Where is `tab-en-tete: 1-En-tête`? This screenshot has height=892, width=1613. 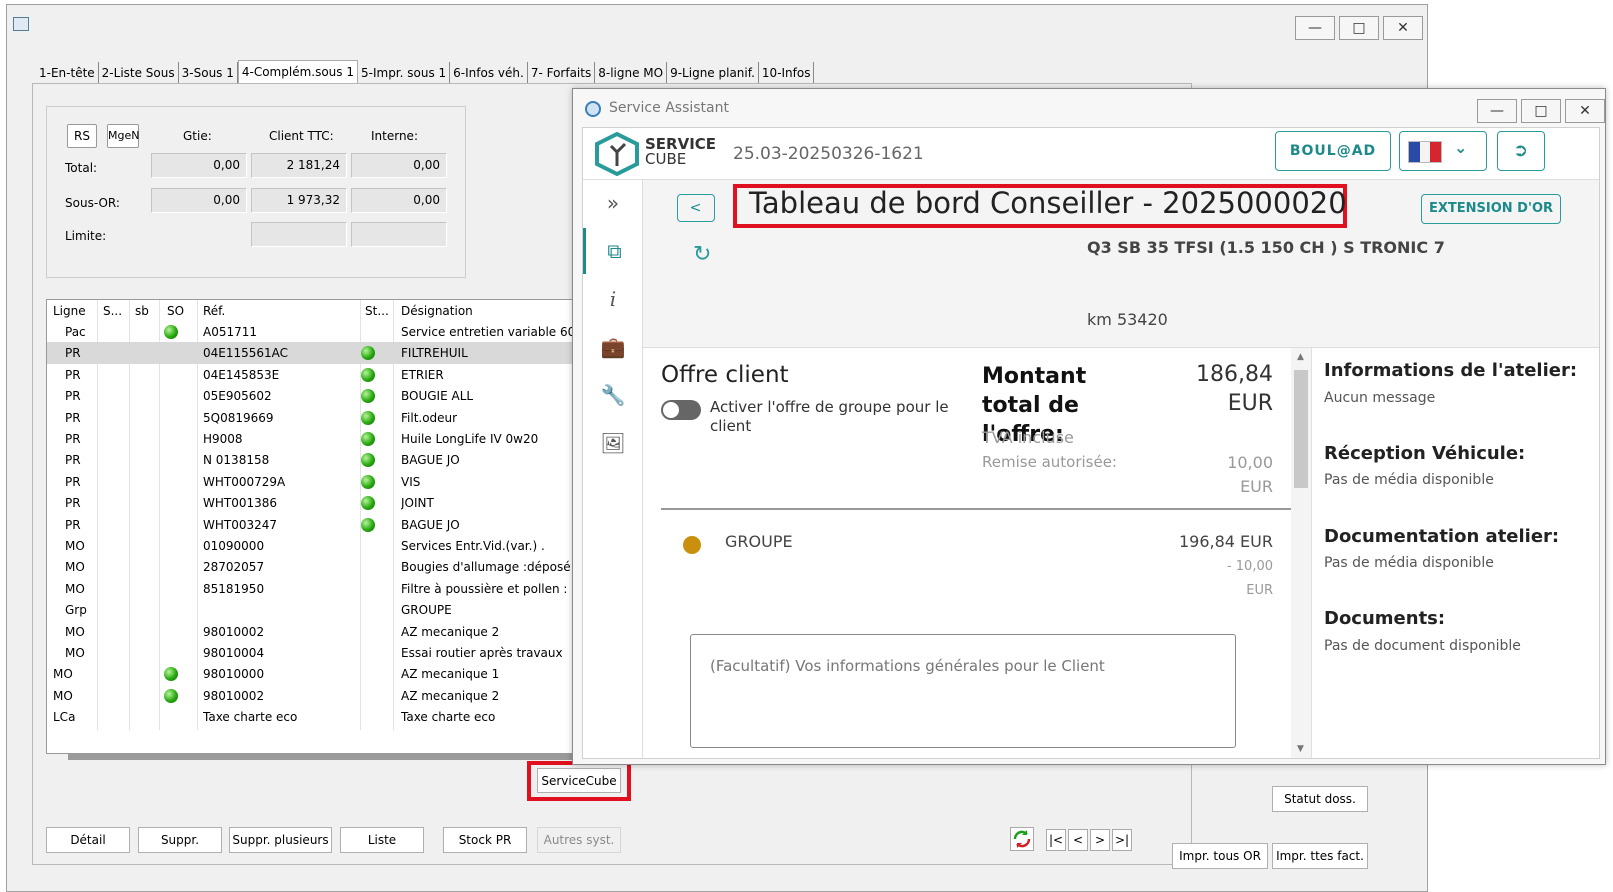
tab-en-tete: 1-En-tête is located at coordinates (67, 73).